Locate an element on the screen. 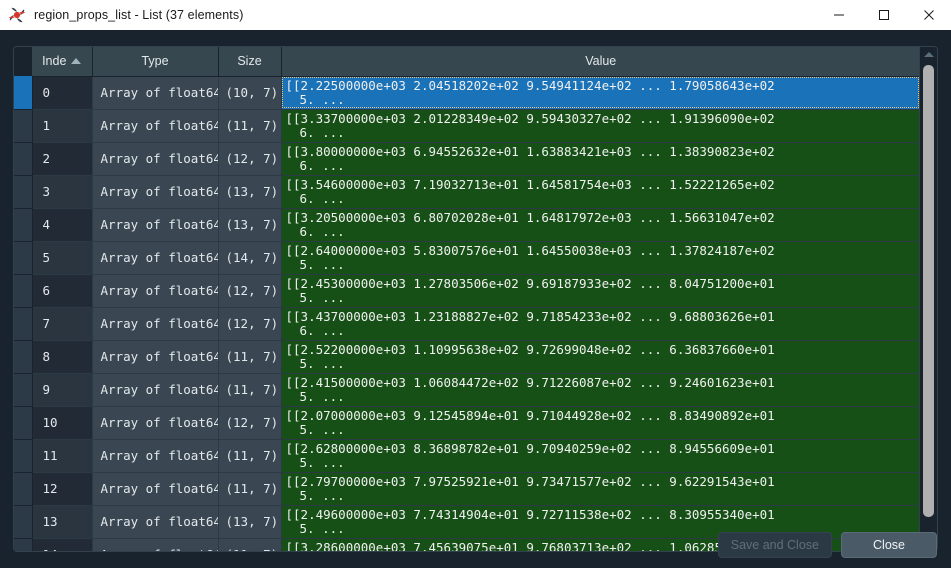 This screenshot has height=568, width=951. column-header-value: Value is located at coordinates (600, 62).